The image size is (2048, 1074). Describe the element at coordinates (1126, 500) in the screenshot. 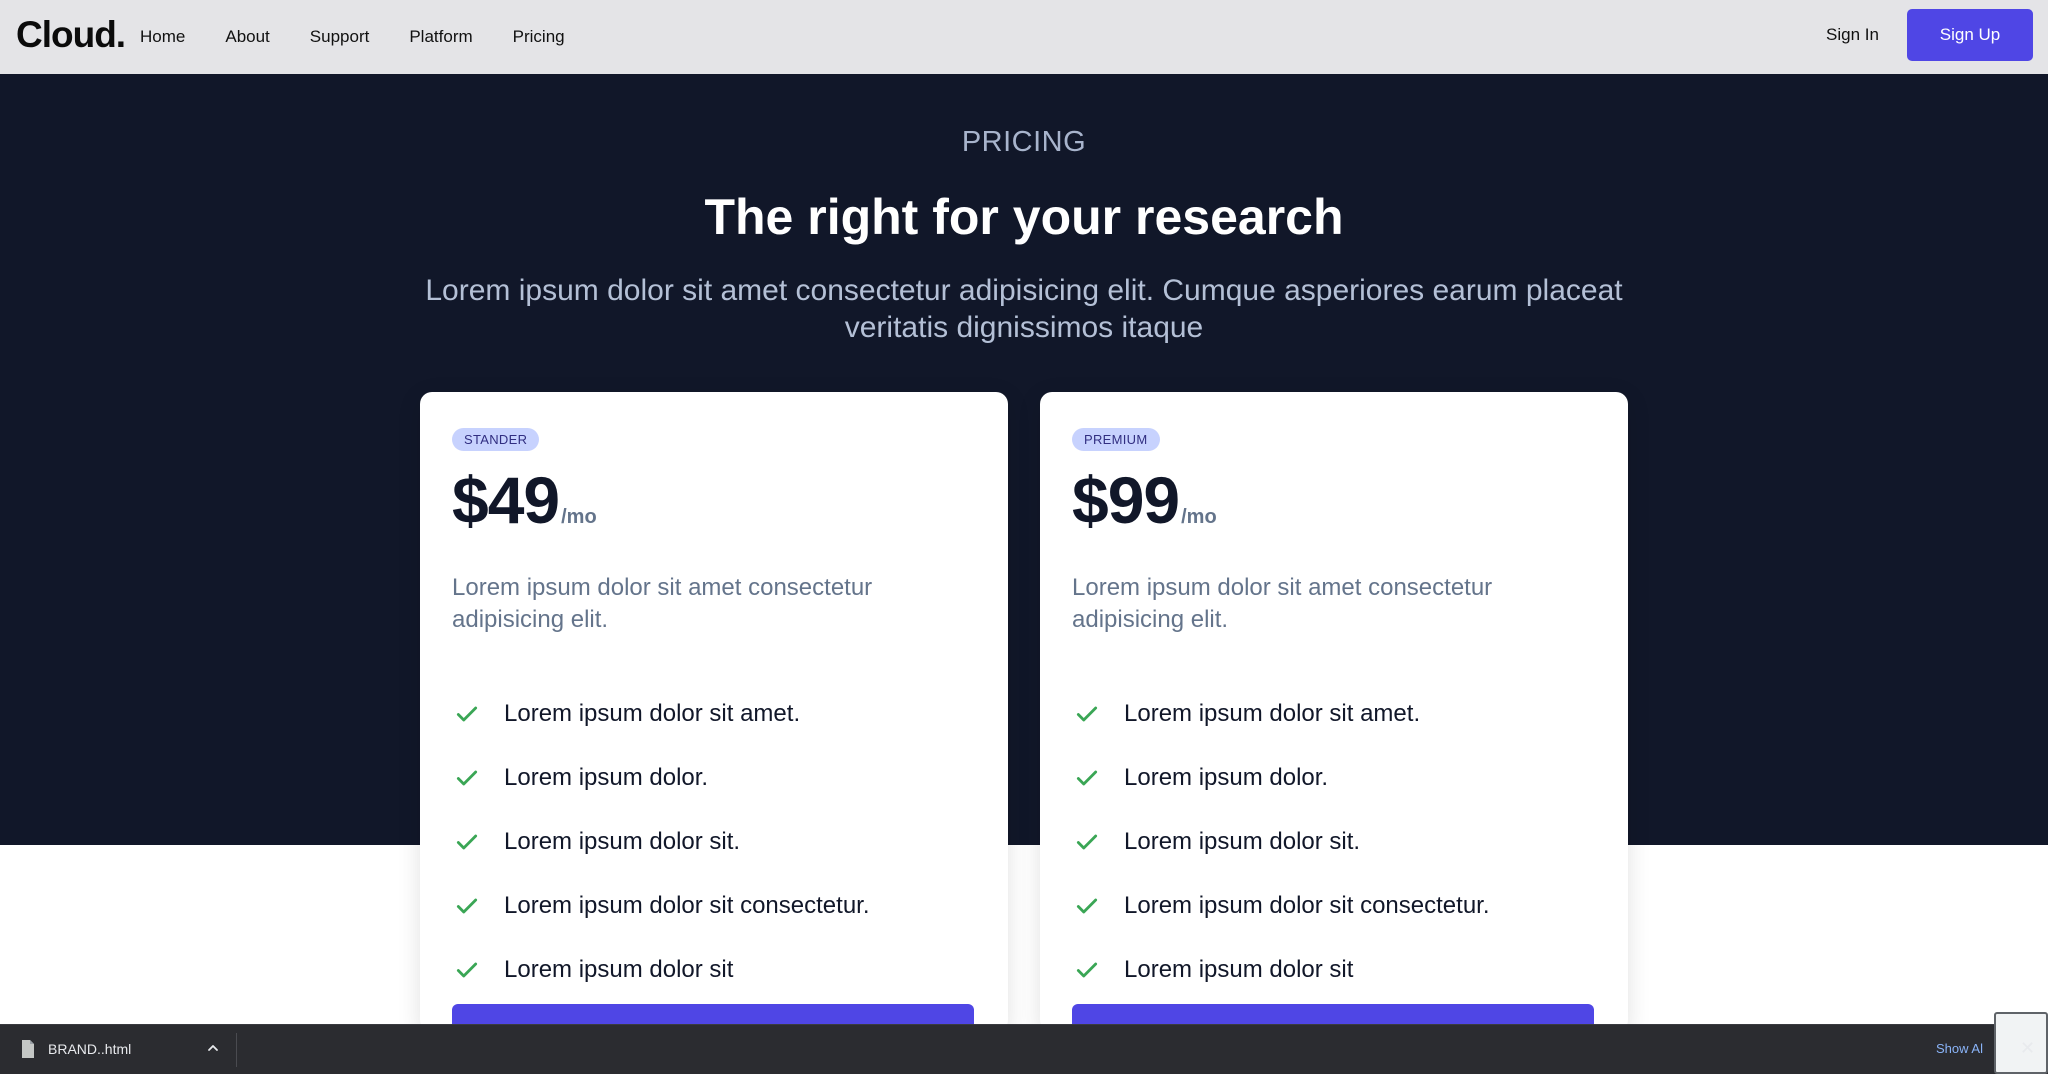

I see `price-amount: $99` at that location.